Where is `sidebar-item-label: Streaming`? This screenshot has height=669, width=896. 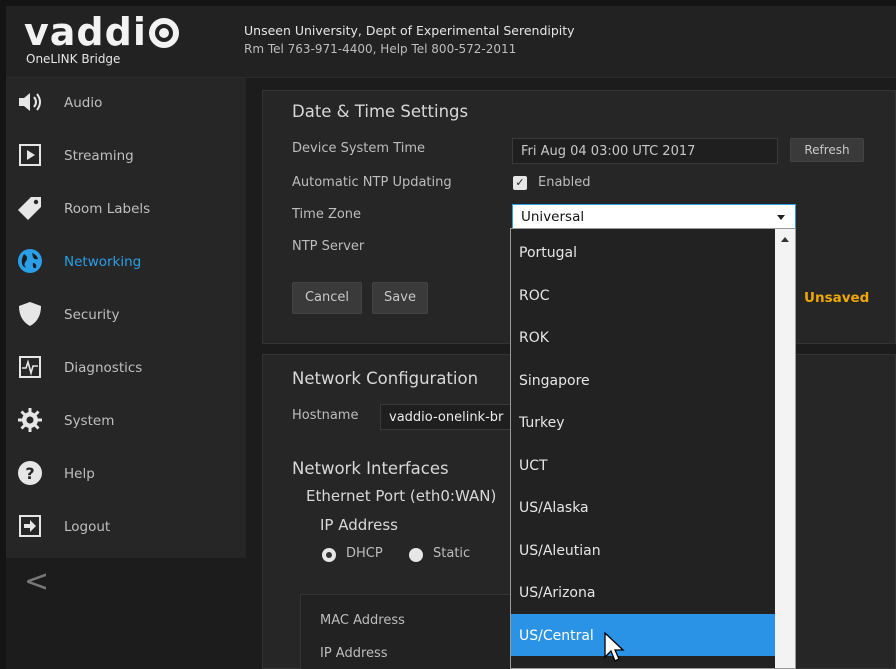
sidebar-item-label: Streaming is located at coordinates (99, 156).